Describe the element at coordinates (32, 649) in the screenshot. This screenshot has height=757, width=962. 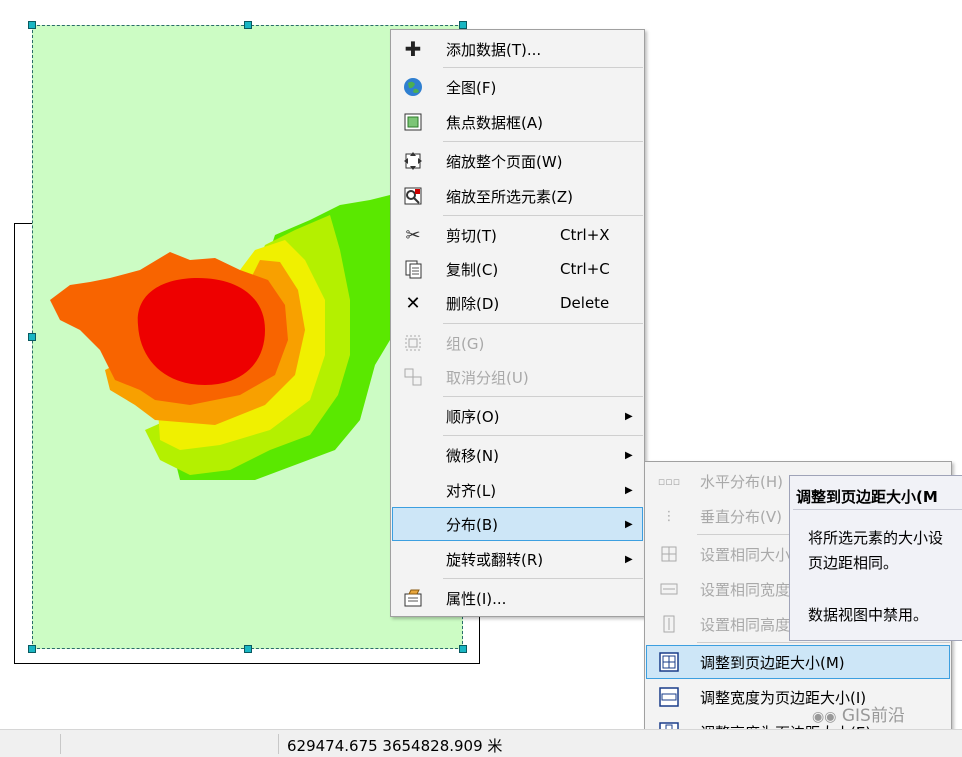
I see `selection-handle-bottom-left` at that location.